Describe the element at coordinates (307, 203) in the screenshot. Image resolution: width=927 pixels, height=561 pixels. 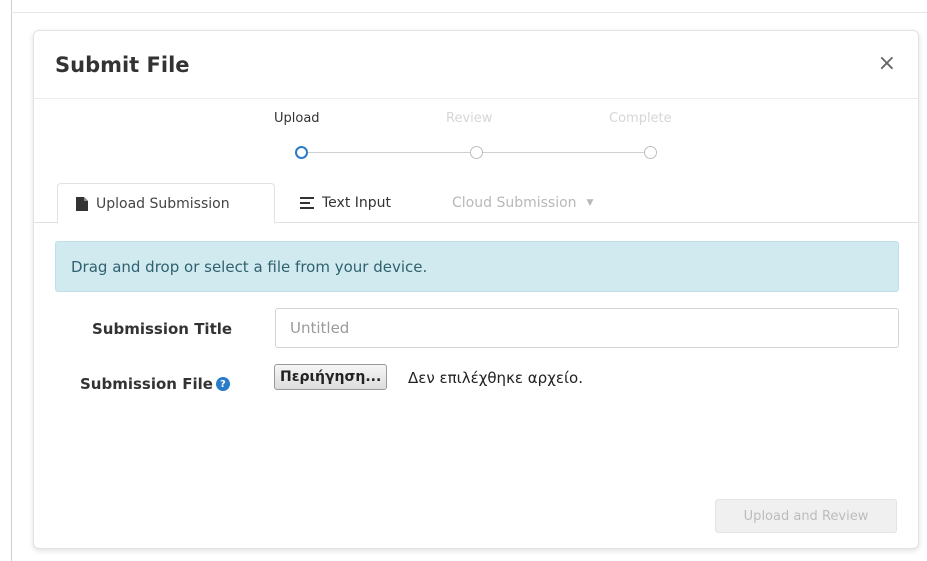
I see `align-left-icon` at that location.